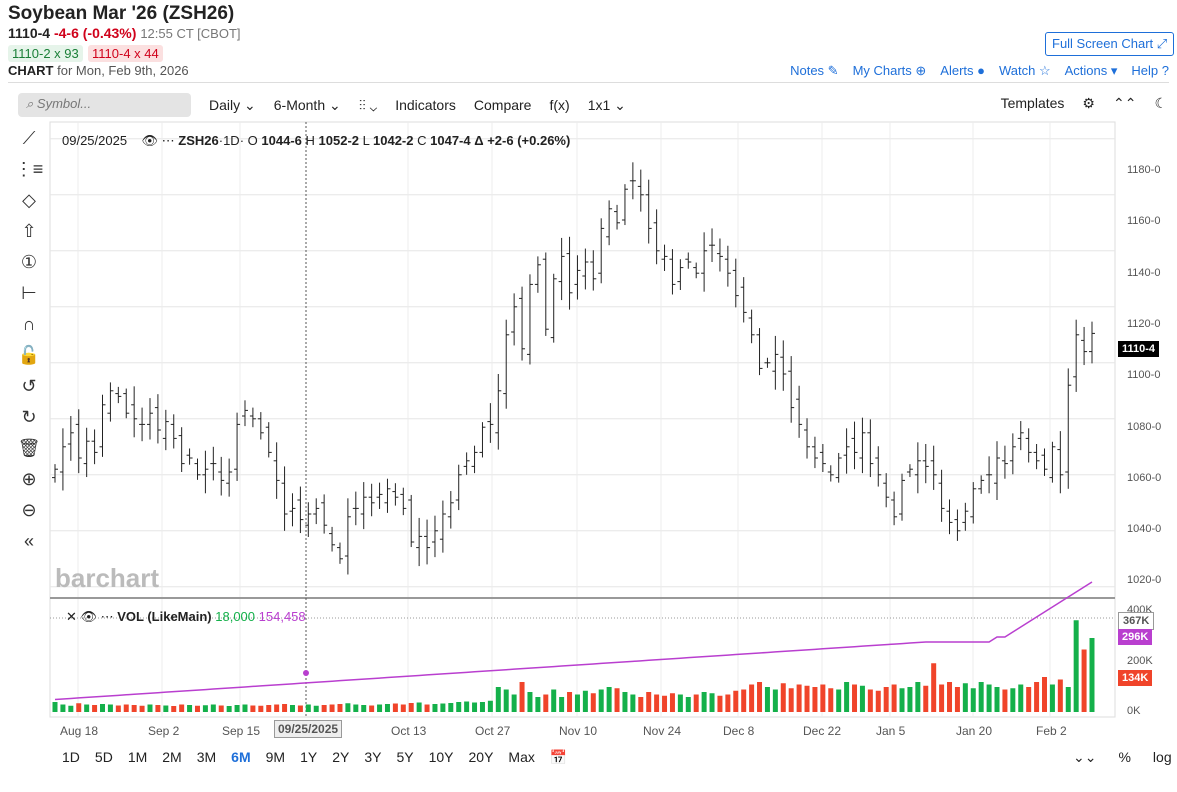 The width and height of the screenshot is (1177, 792). Describe the element at coordinates (240, 757) in the screenshot. I see `range-6M: 6M` at that location.